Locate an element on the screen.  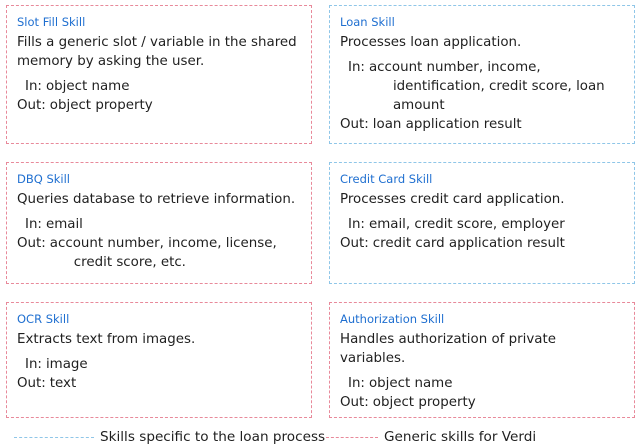
skill-description: Processes credit card application. is located at coordinates (452, 199).